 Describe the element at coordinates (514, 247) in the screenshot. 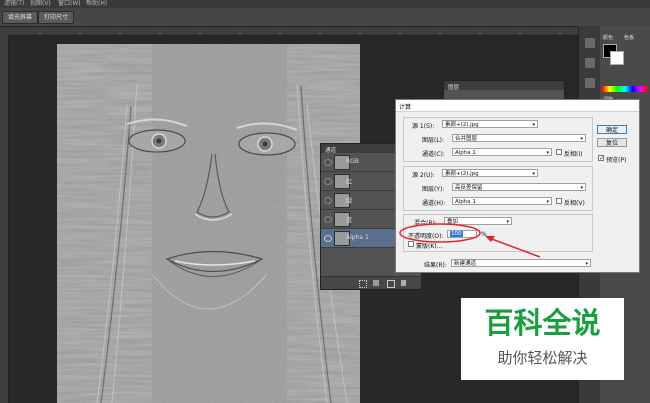

I see `annotation-arrow-line` at that location.